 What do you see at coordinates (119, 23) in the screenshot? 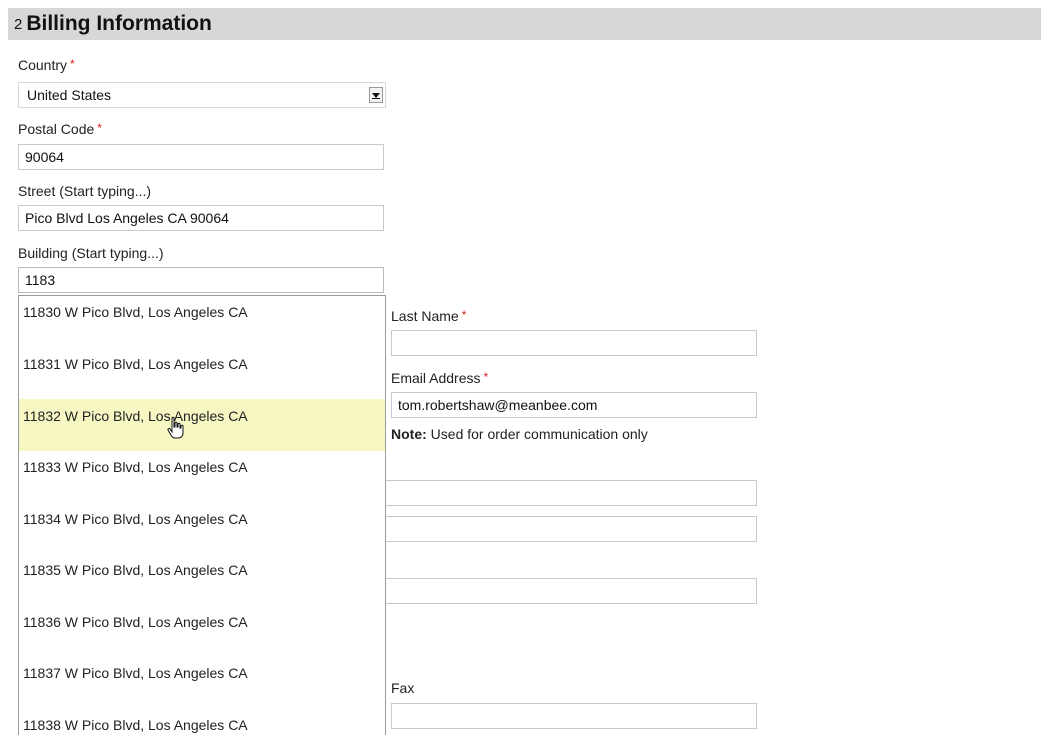
I see `section-title: Billing Information` at bounding box center [119, 23].